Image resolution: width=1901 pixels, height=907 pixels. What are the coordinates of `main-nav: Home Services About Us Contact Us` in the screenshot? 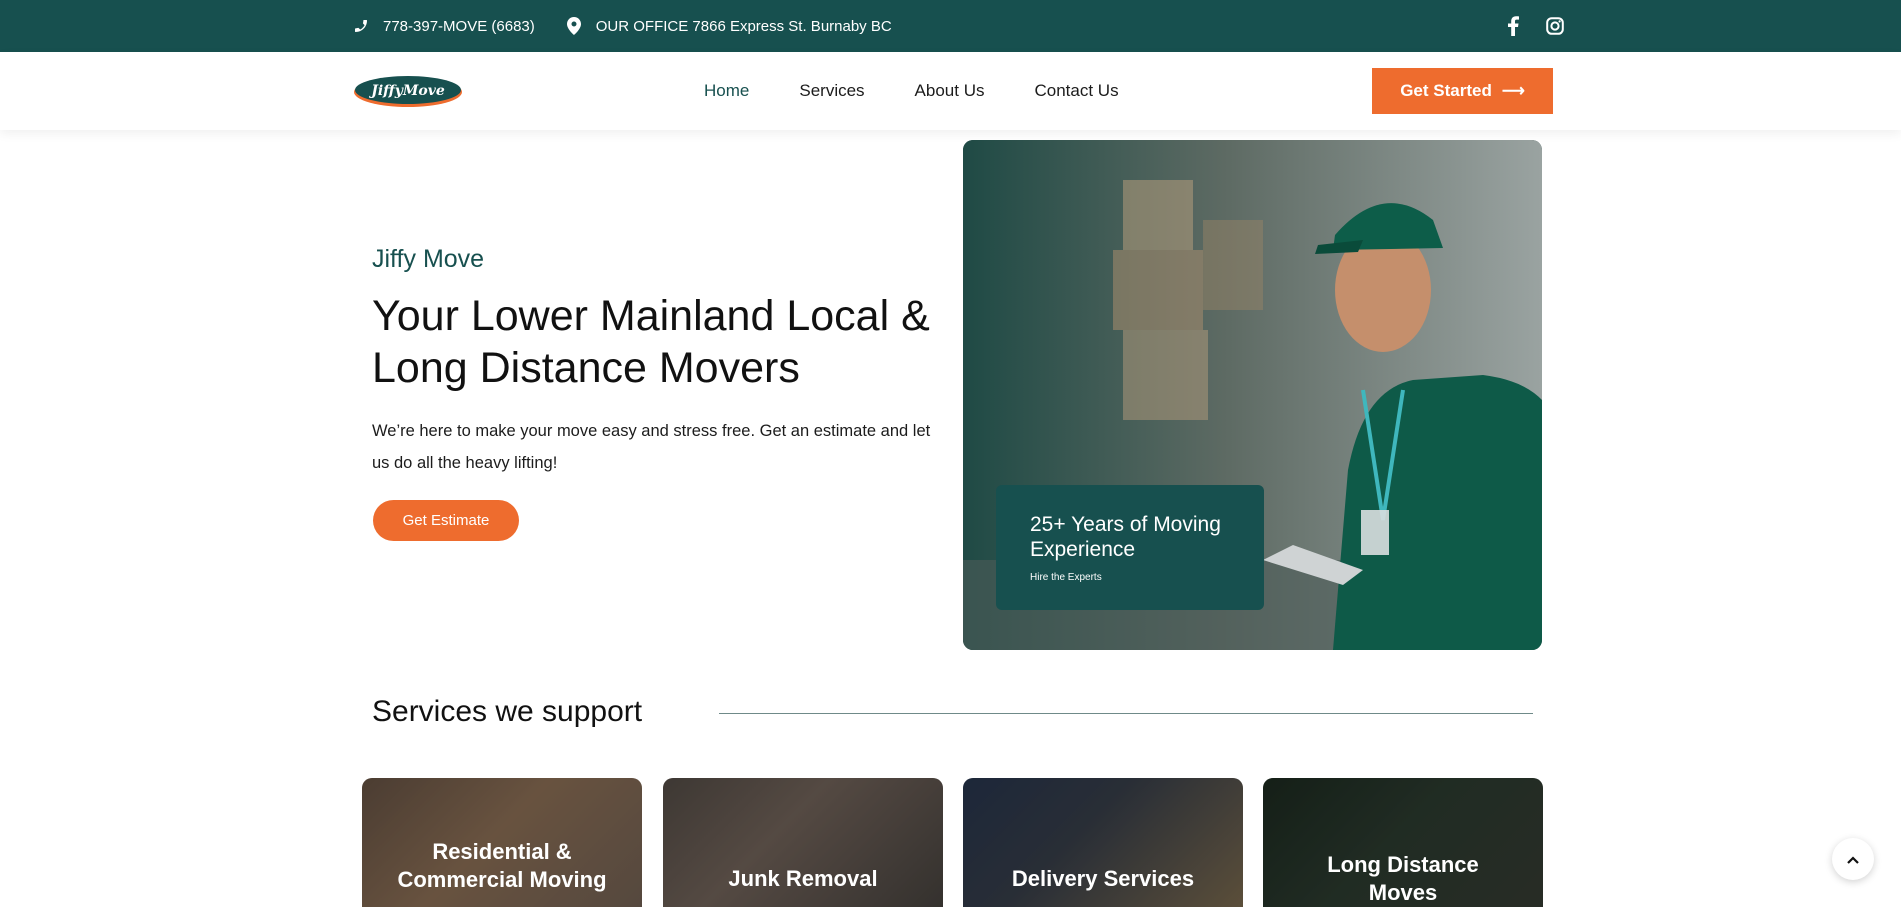 It's located at (936, 91).